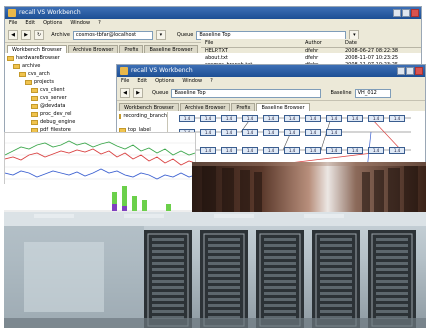 The image size is (426, 328). What do you see at coordinates (383, 43) in the screenshot?
I see `col-date: Date` at bounding box center [383, 43].